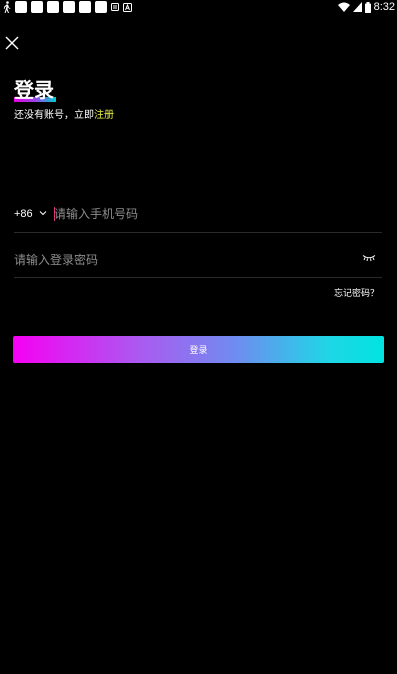 Image resolution: width=397 pixels, height=674 pixels. Describe the element at coordinates (23, 214) in the screenshot. I see `country-code: +86` at that location.